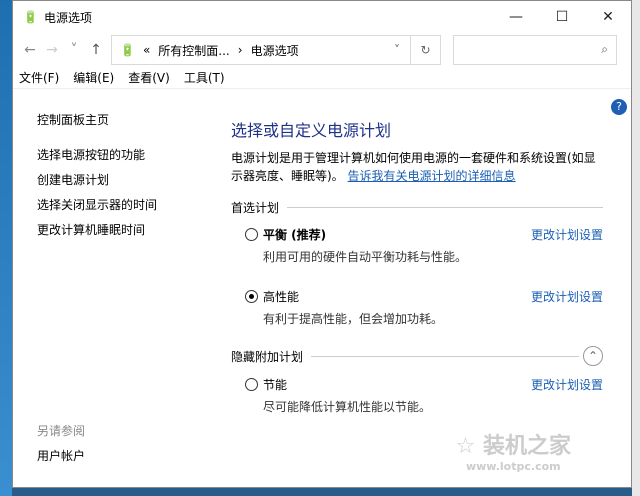 The height and width of the screenshot is (496, 640). I want to click on hidden-plans-header: 隐藏附加计划 ⌃, so click(417, 356).